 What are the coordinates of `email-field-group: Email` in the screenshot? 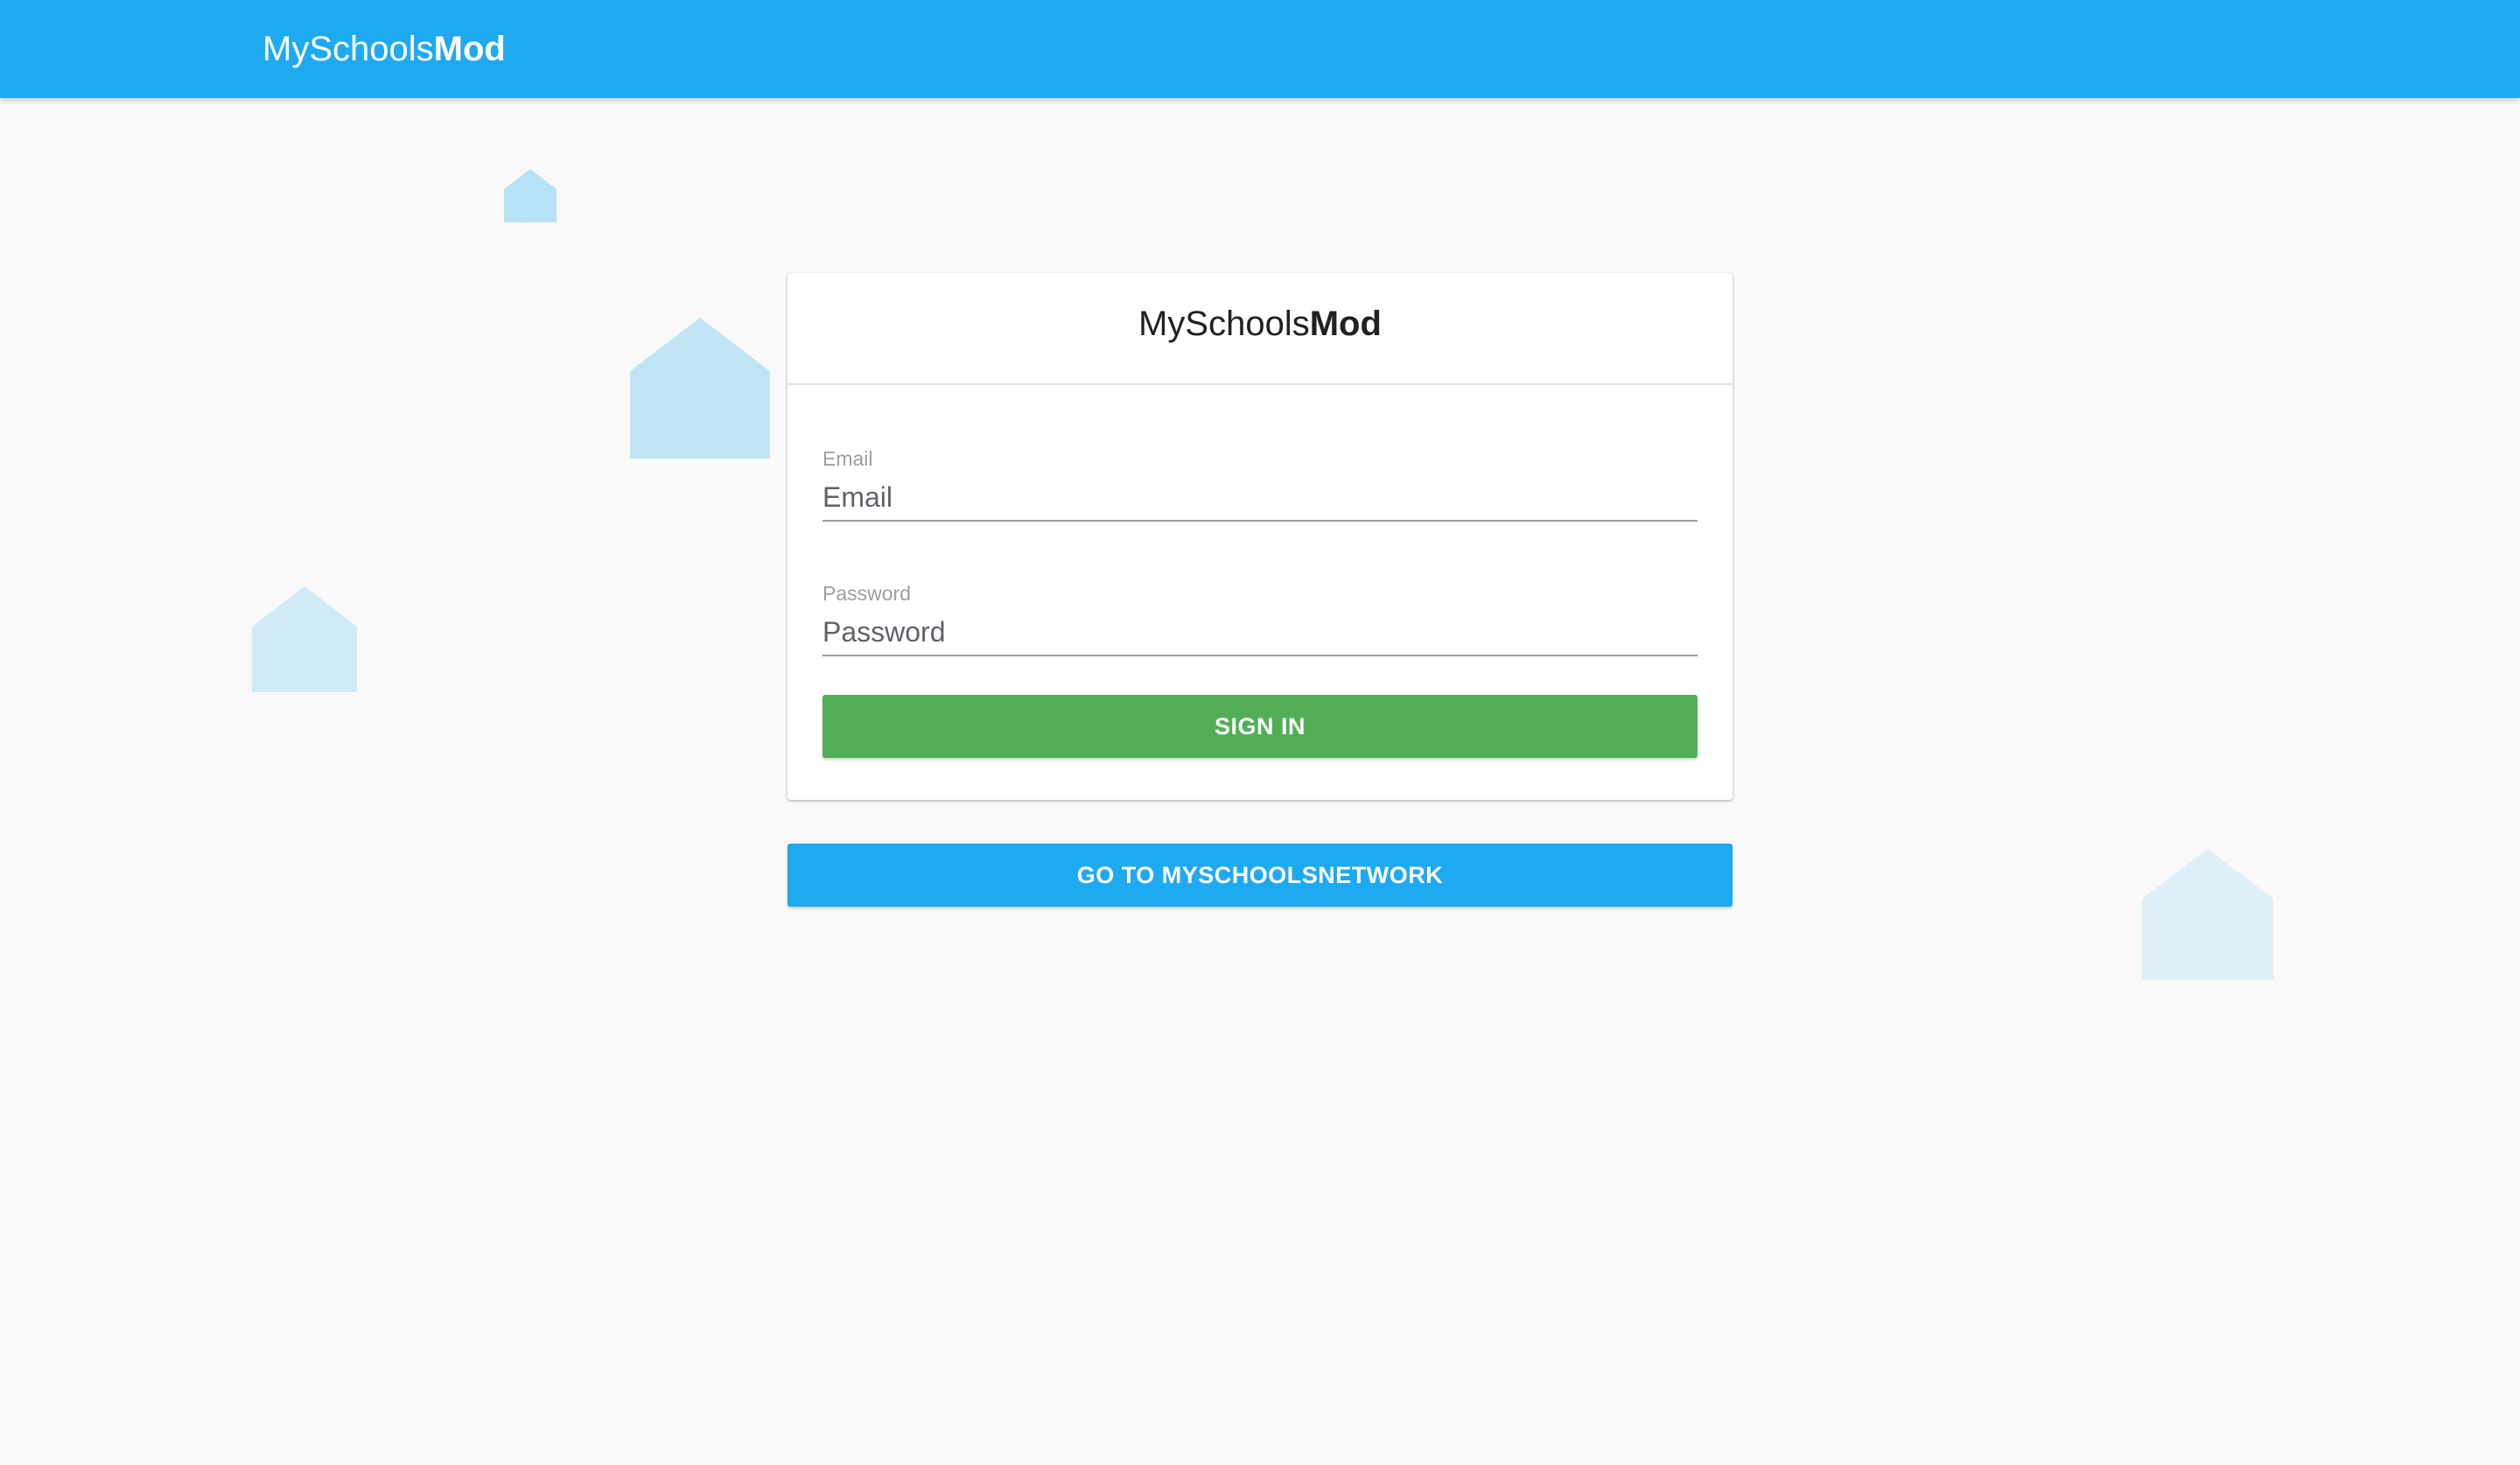 It's located at (1260, 485).